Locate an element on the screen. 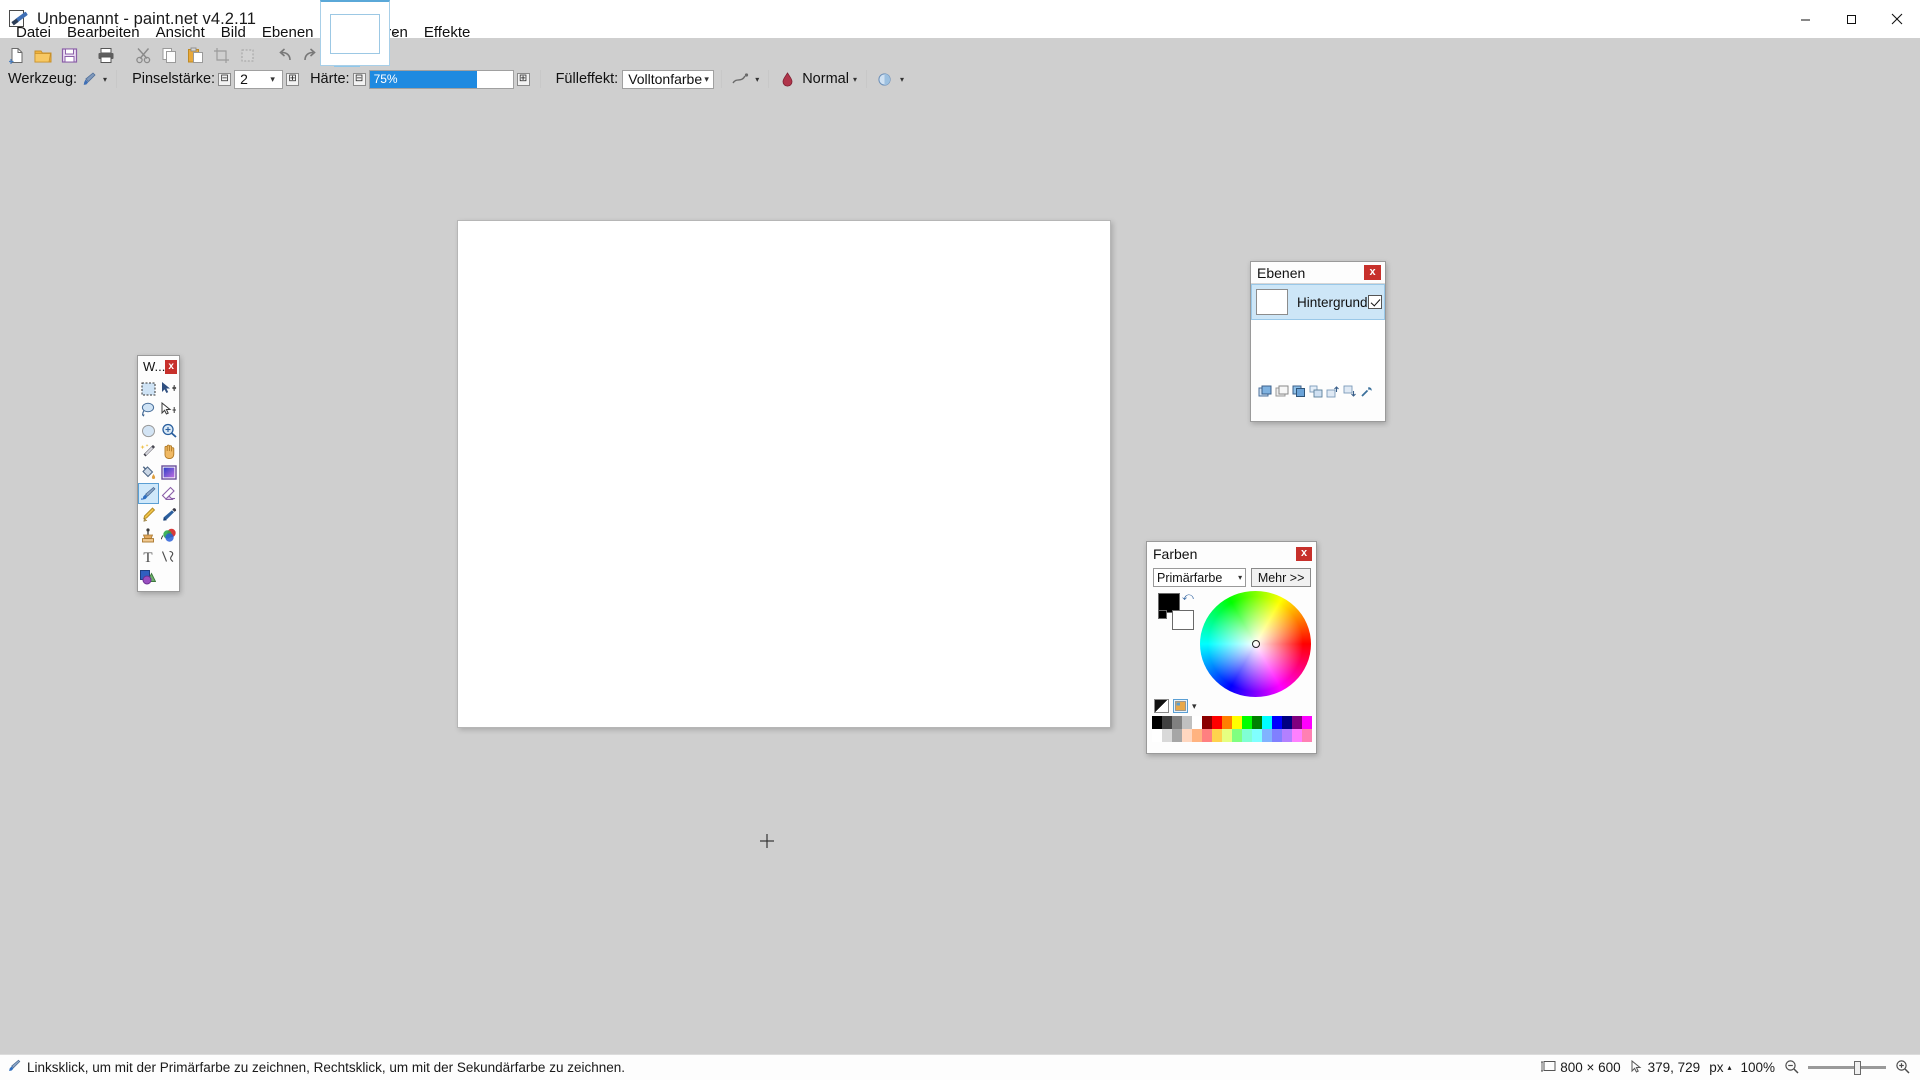  image-thumbnail is located at coordinates (355, 33).